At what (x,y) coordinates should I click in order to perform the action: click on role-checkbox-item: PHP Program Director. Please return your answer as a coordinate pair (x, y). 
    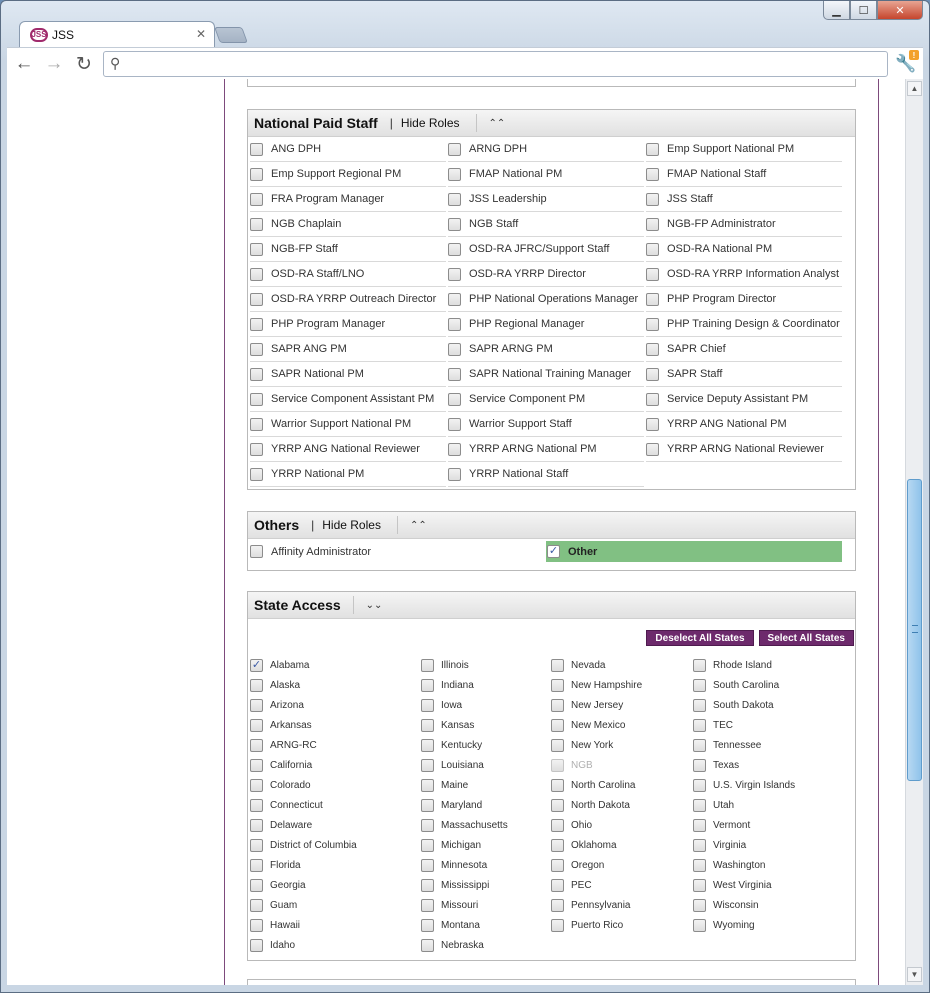
    Looking at the image, I should click on (744, 299).